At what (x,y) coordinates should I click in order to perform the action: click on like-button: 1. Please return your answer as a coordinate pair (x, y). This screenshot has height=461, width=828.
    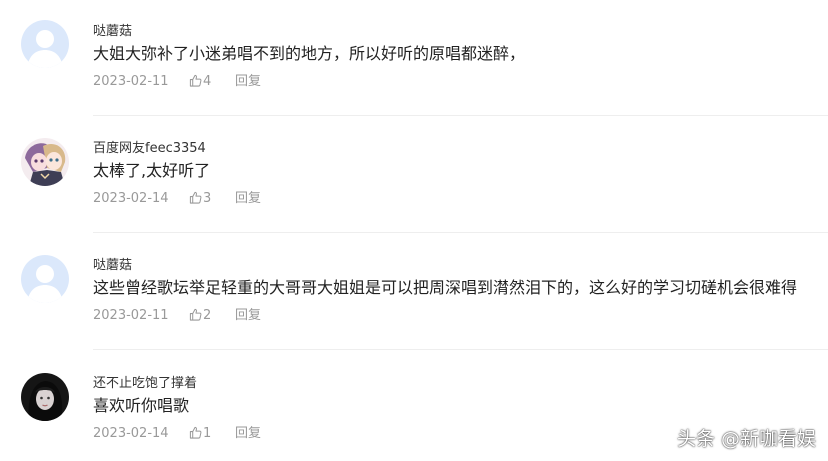
    Looking at the image, I should click on (212, 434).